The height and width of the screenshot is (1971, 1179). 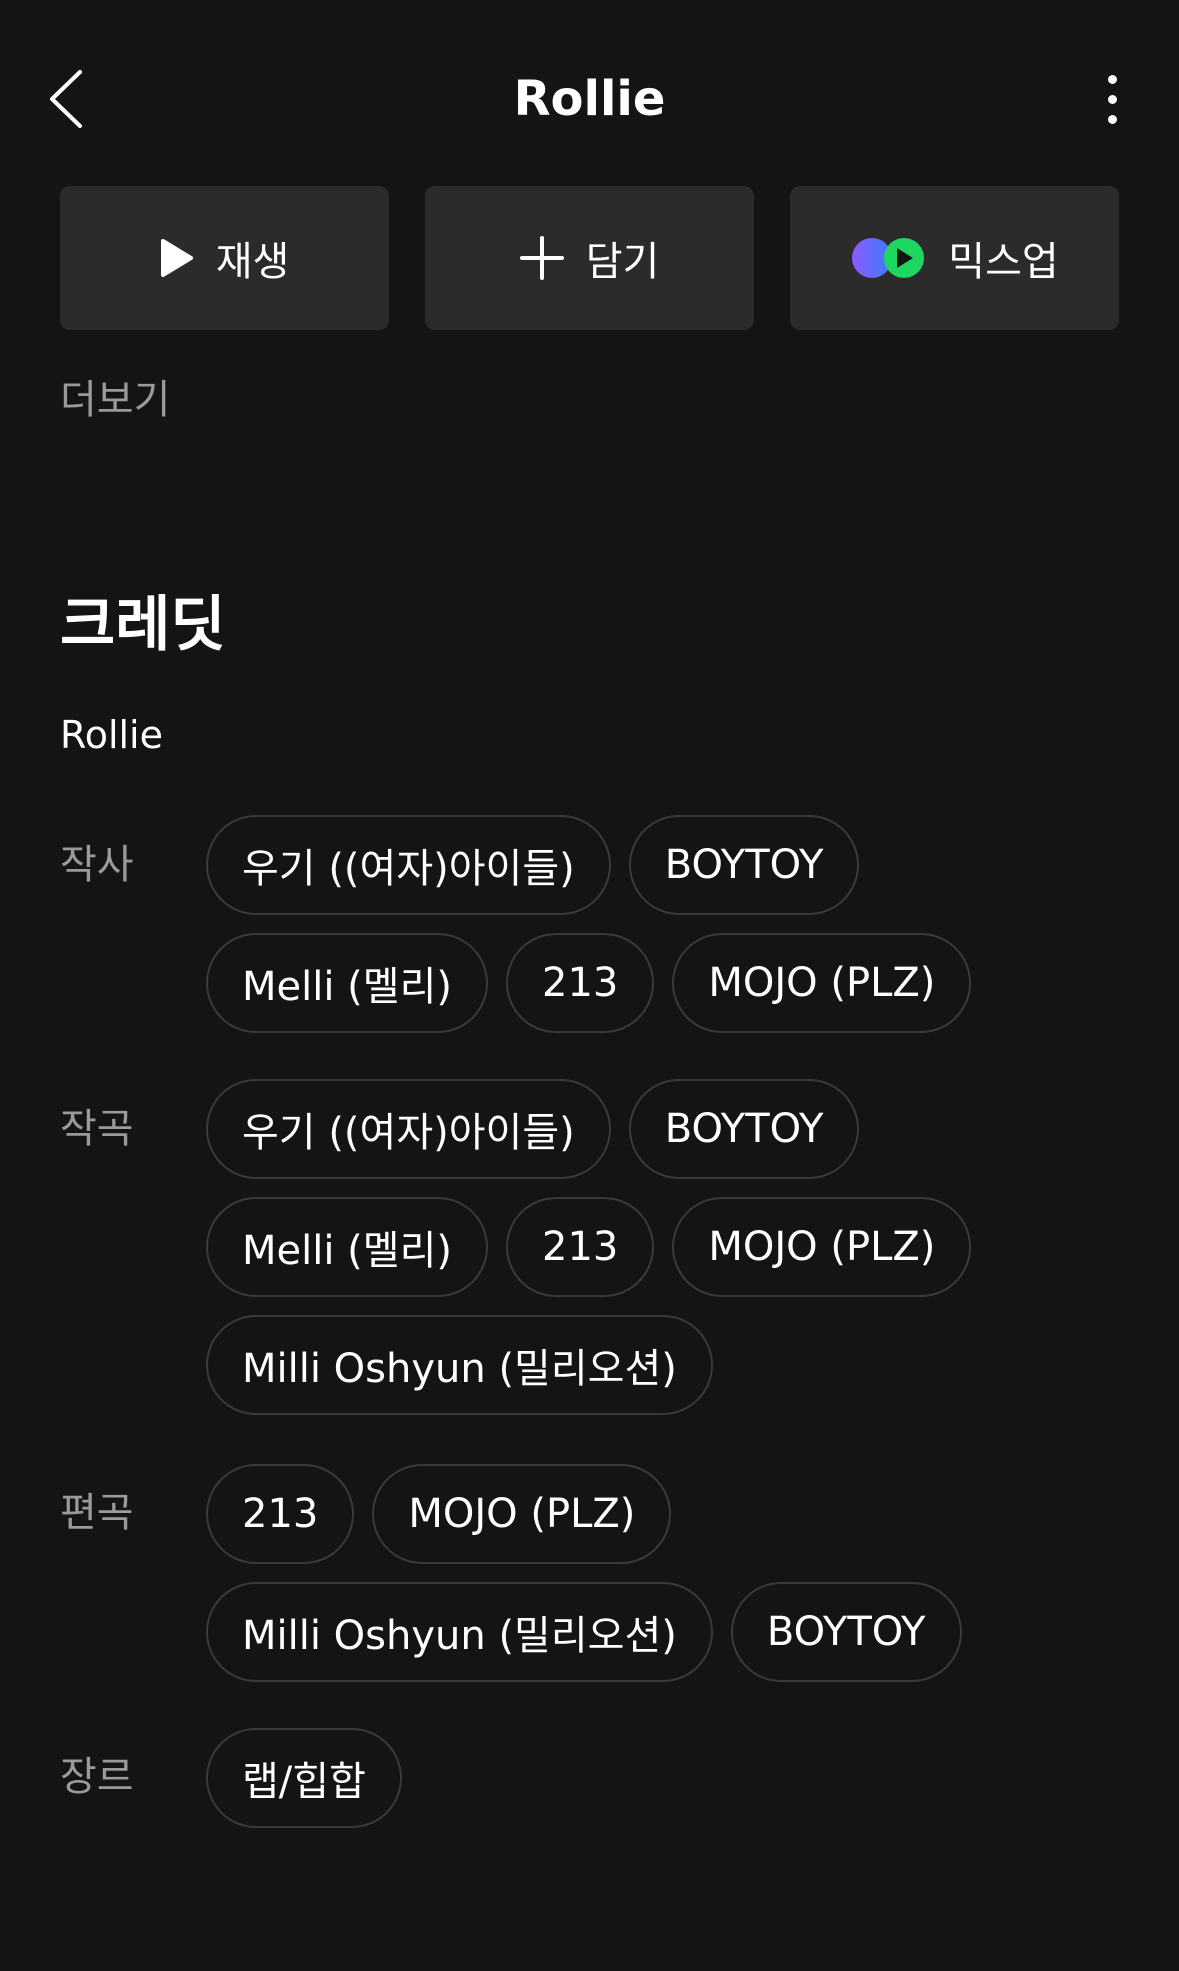 I want to click on add-label: 담기, so click(x=622, y=262).